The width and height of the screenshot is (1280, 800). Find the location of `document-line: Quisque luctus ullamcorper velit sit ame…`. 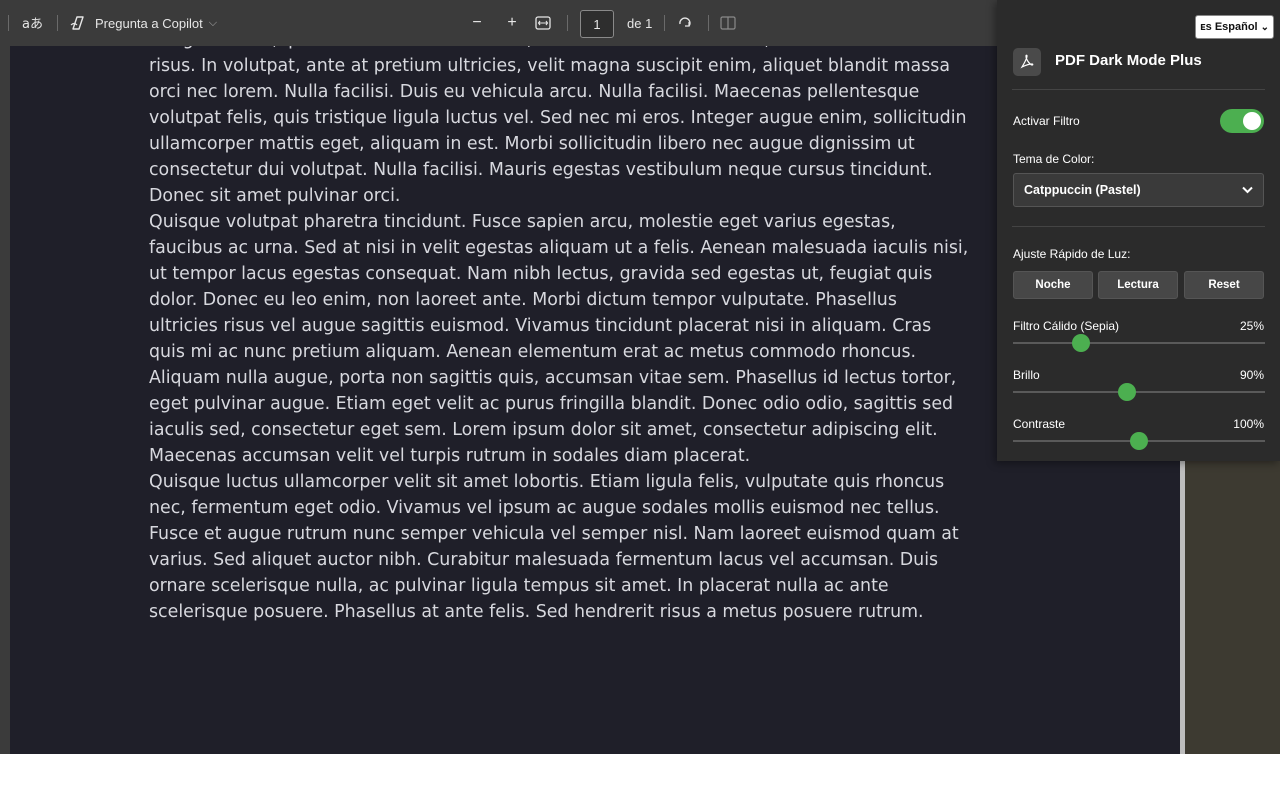

document-line: Quisque luctus ullamcorper velit sit ame… is located at coordinates (547, 482).